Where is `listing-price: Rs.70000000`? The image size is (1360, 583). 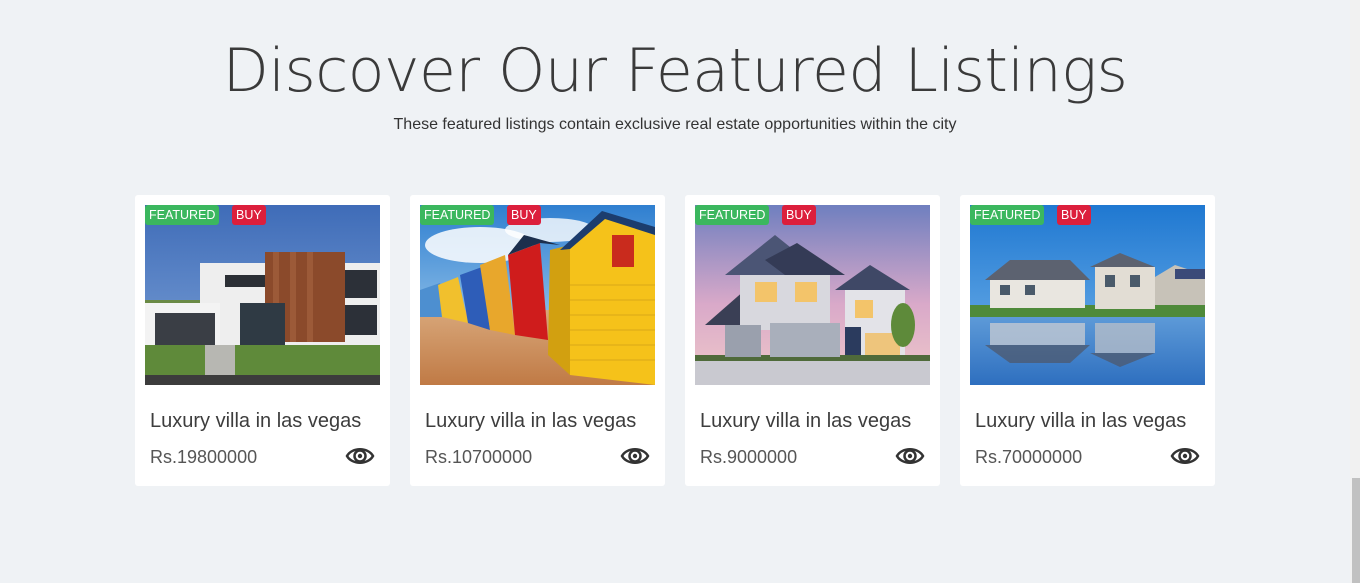 listing-price: Rs.70000000 is located at coordinates (1029, 457).